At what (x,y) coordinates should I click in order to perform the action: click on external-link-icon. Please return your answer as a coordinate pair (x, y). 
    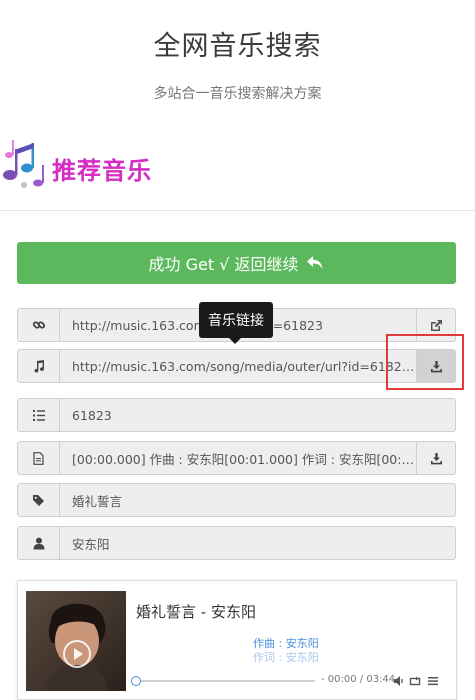
    Looking at the image, I should click on (436, 325).